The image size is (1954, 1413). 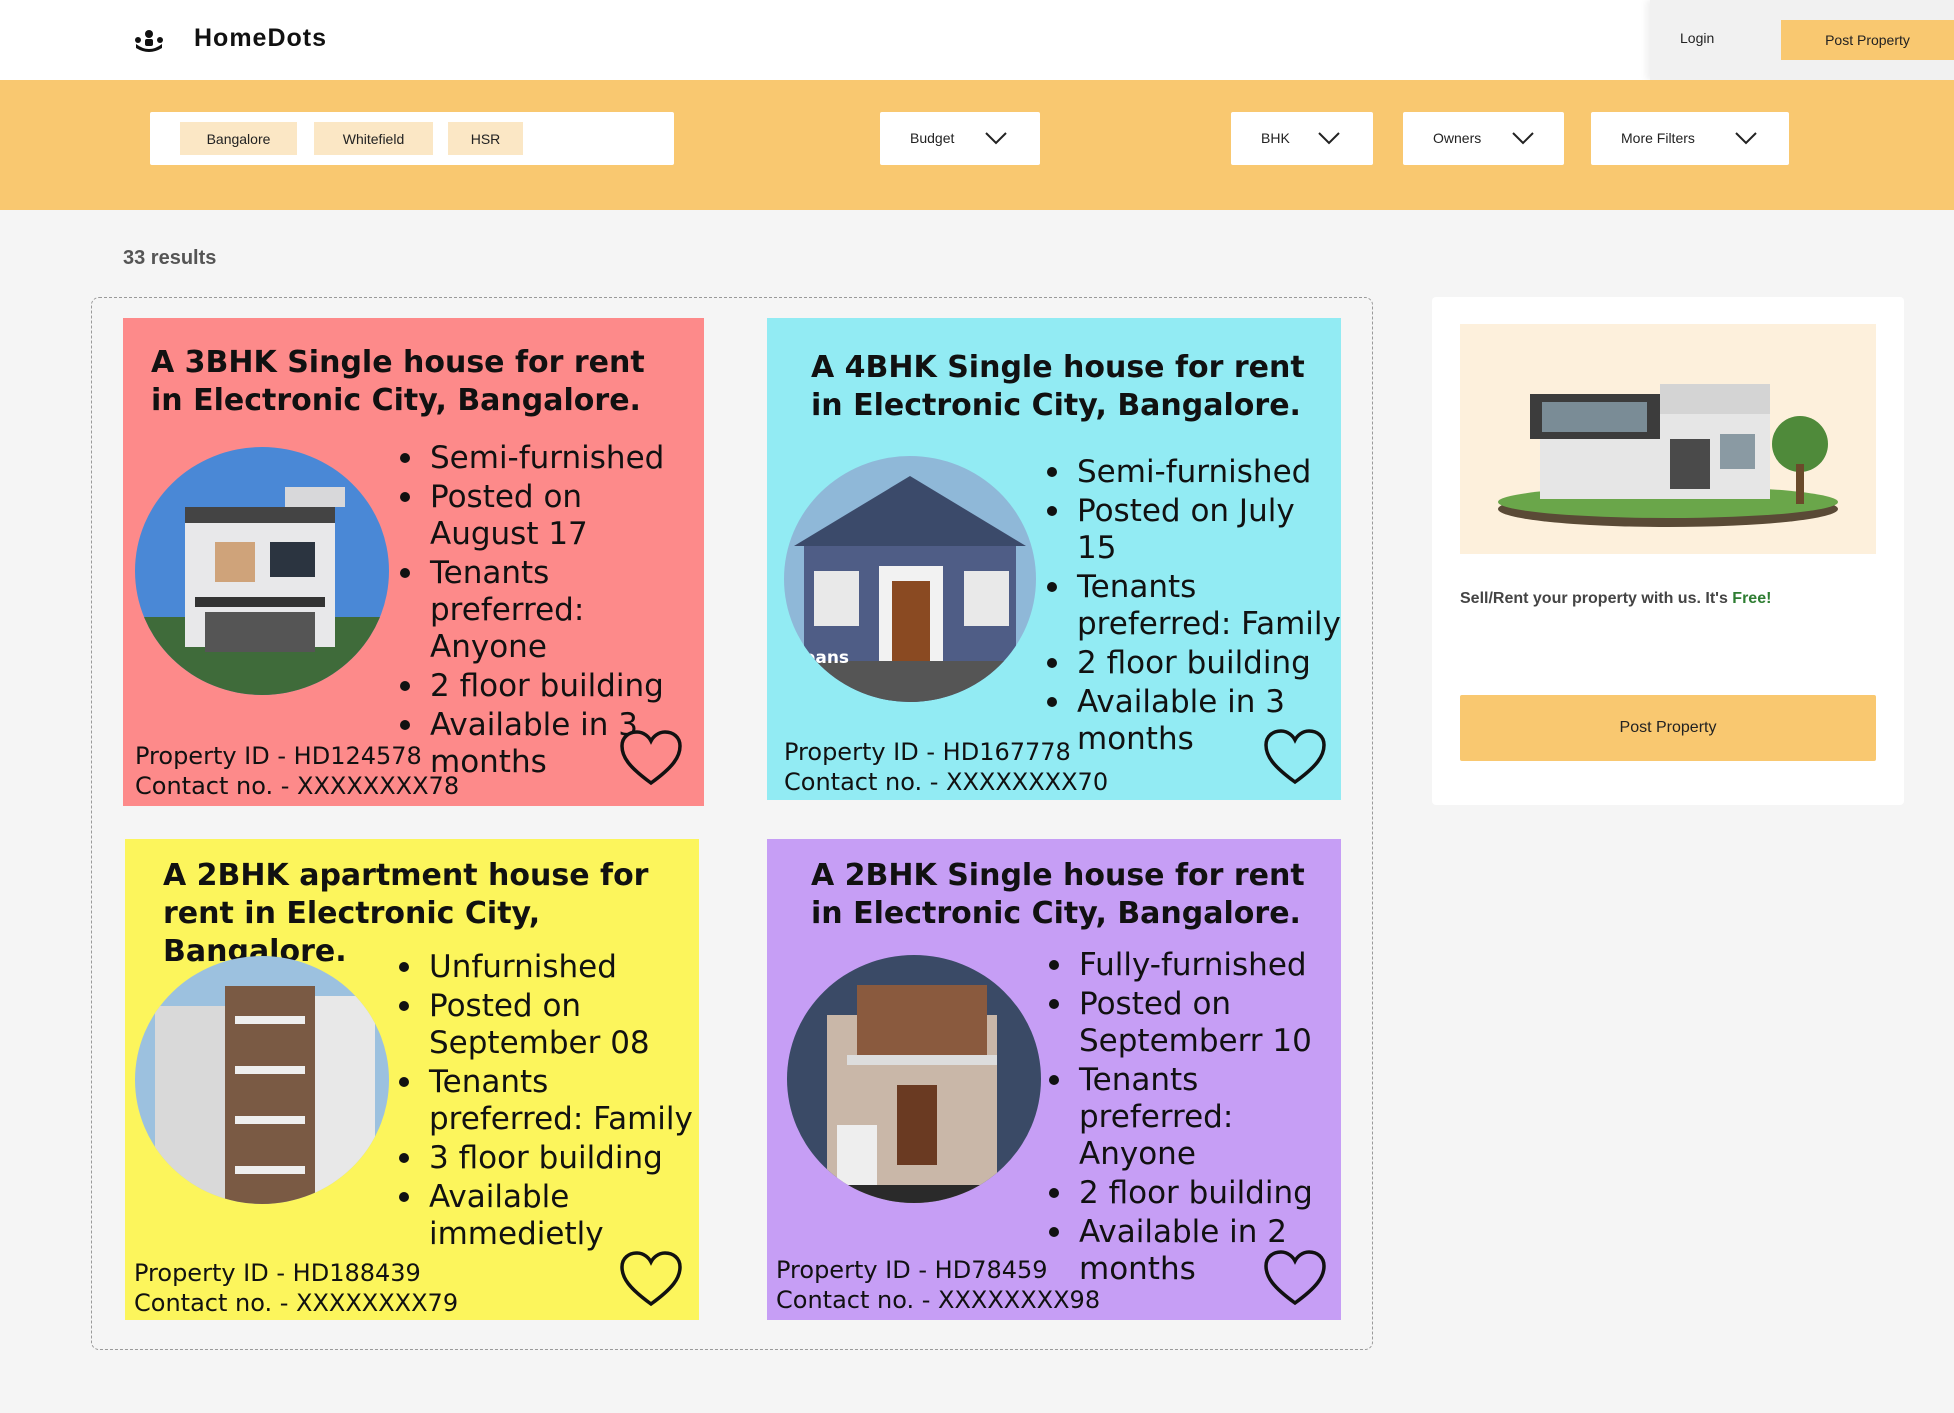 I want to click on budget-label: Budget, so click(x=932, y=138).